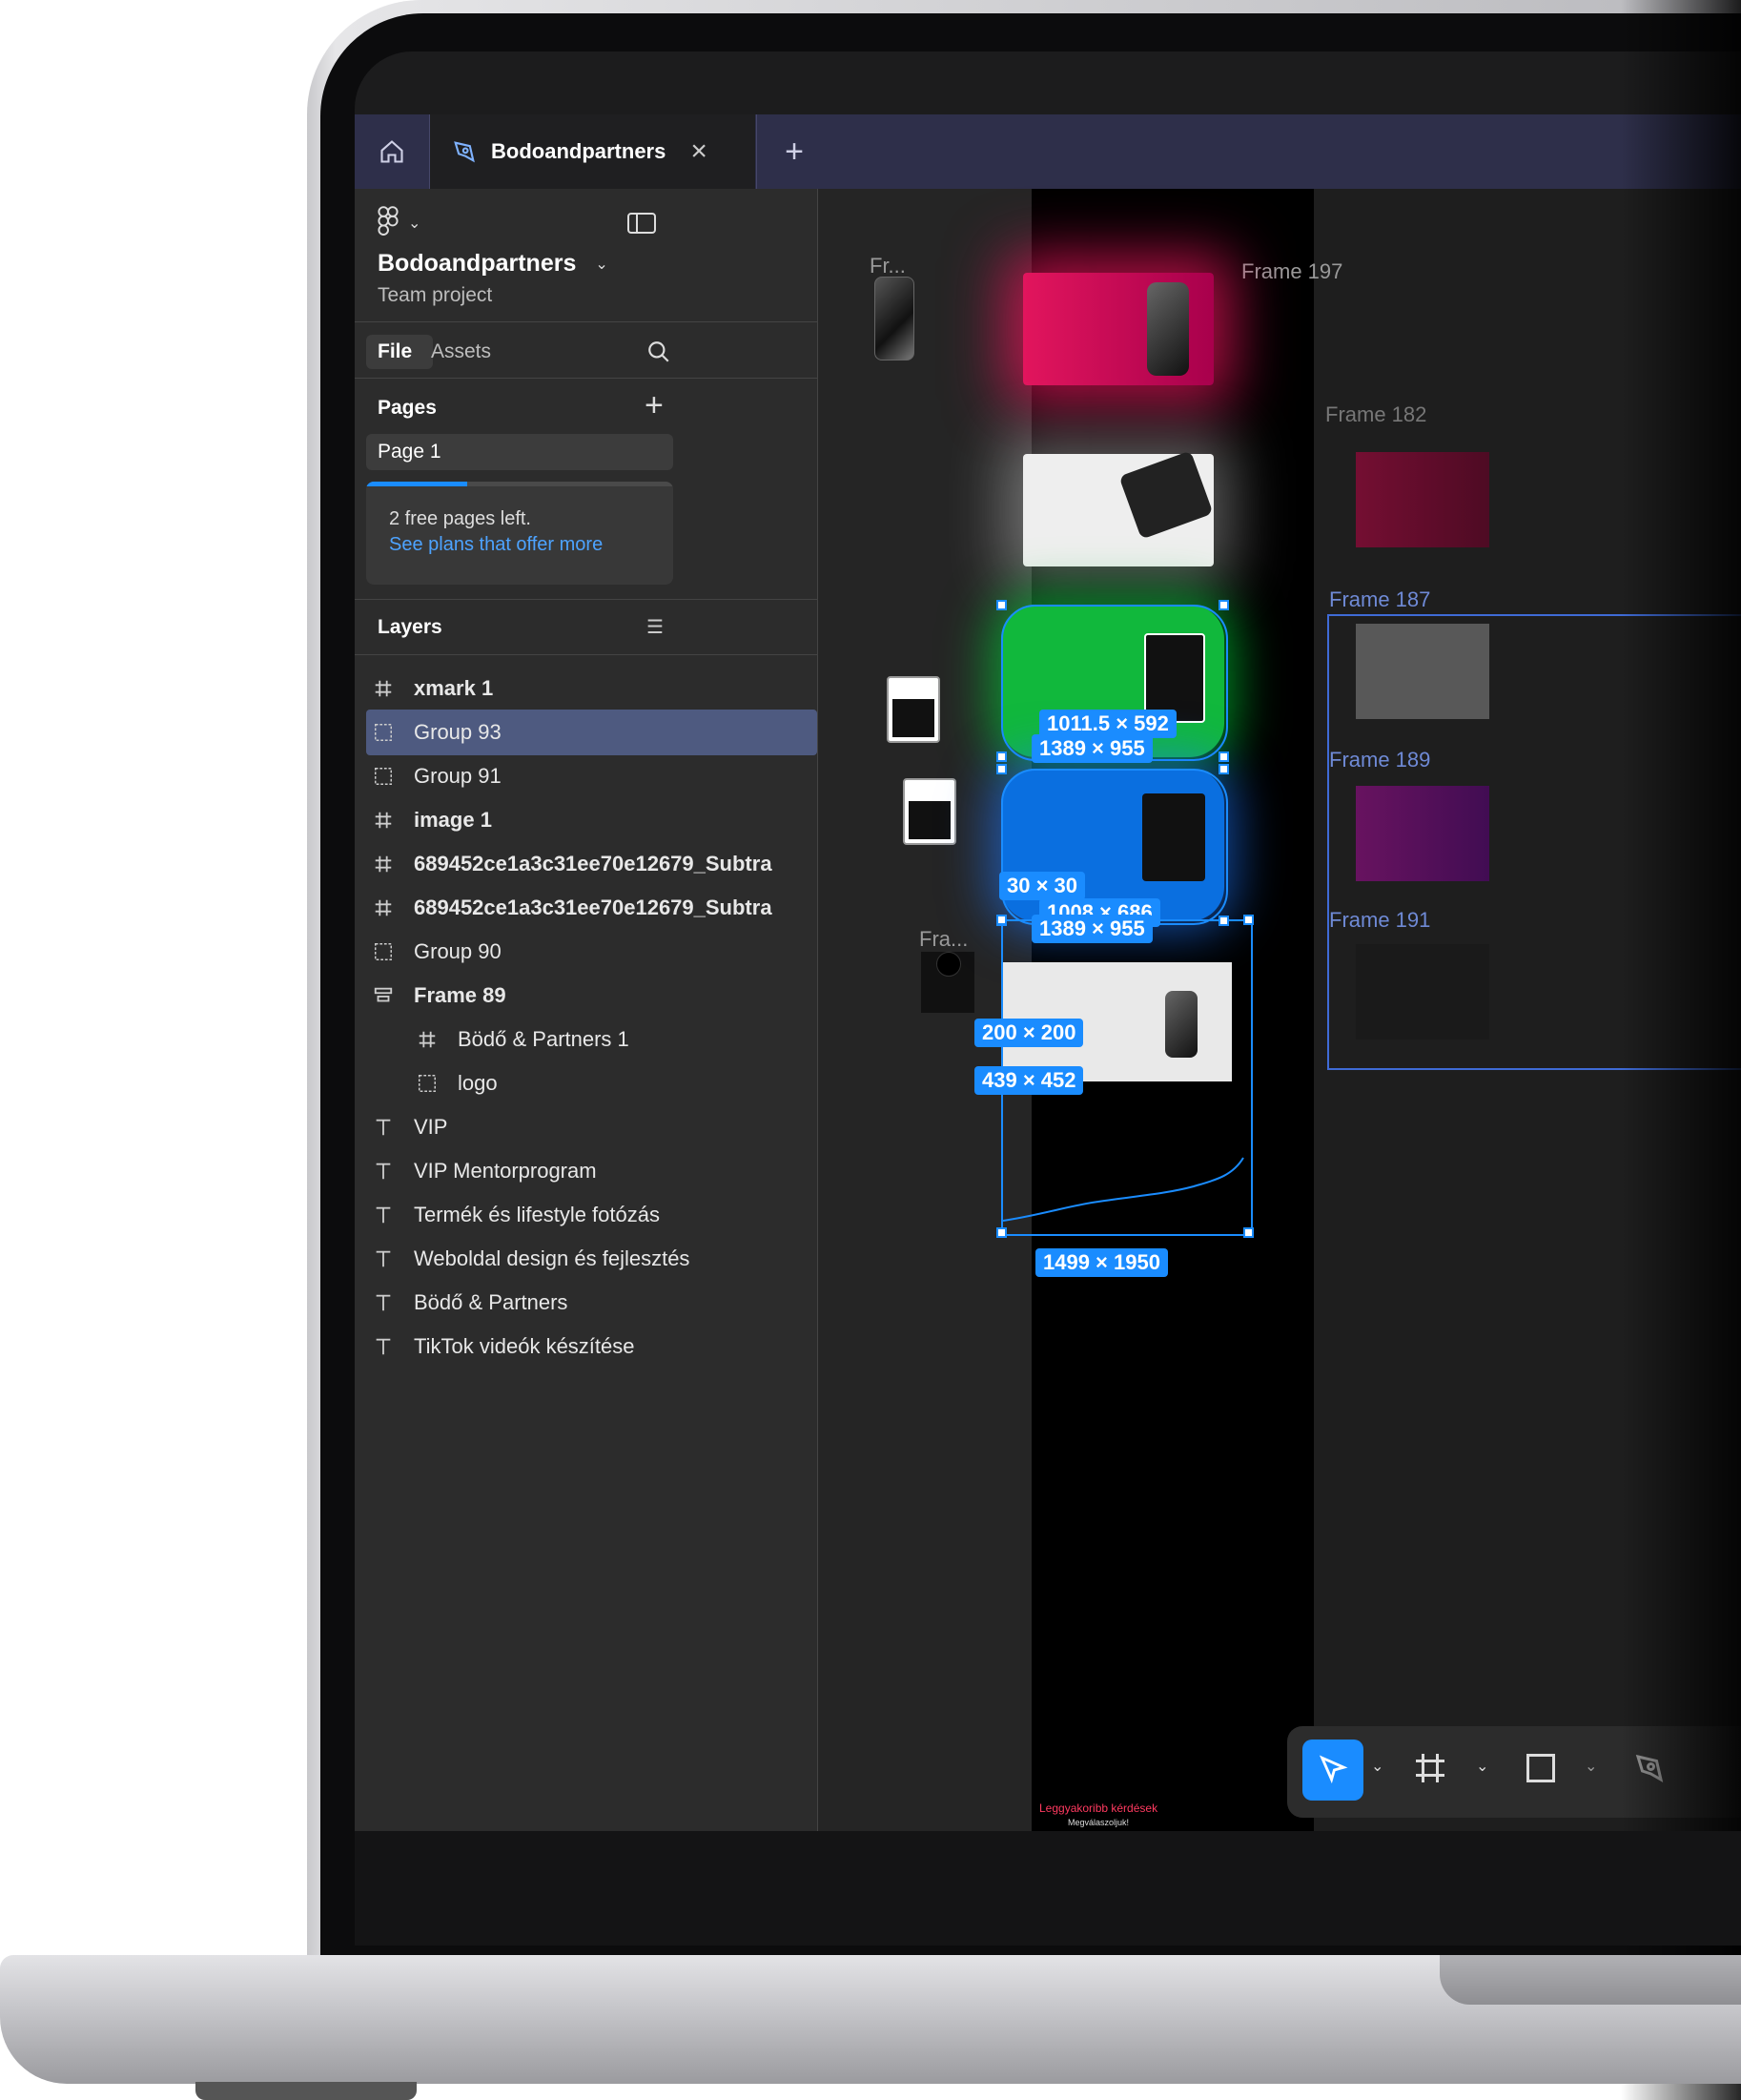  What do you see at coordinates (417, 484) in the screenshot?
I see `upsell-progress` at bounding box center [417, 484].